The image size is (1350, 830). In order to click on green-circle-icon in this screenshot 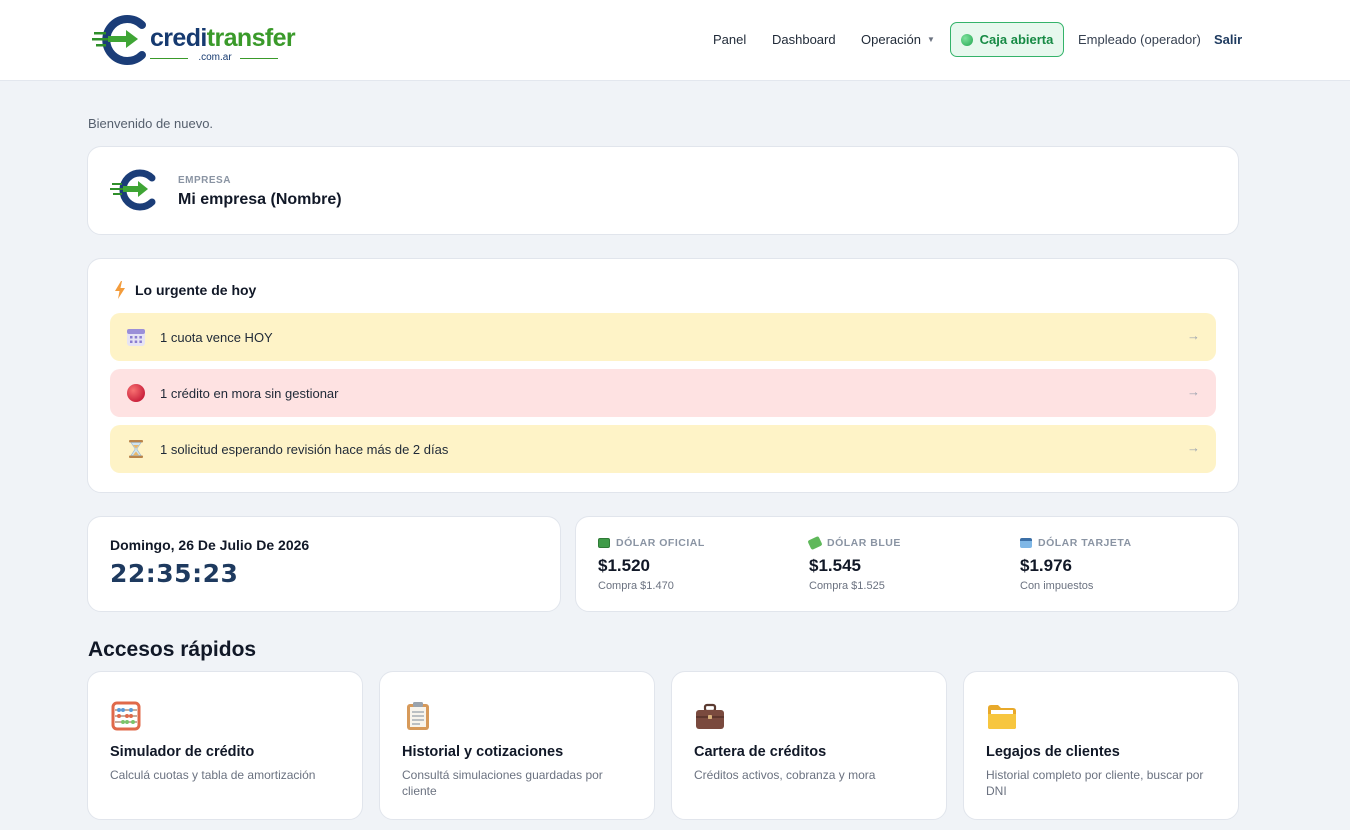, I will do `click(966, 39)`.